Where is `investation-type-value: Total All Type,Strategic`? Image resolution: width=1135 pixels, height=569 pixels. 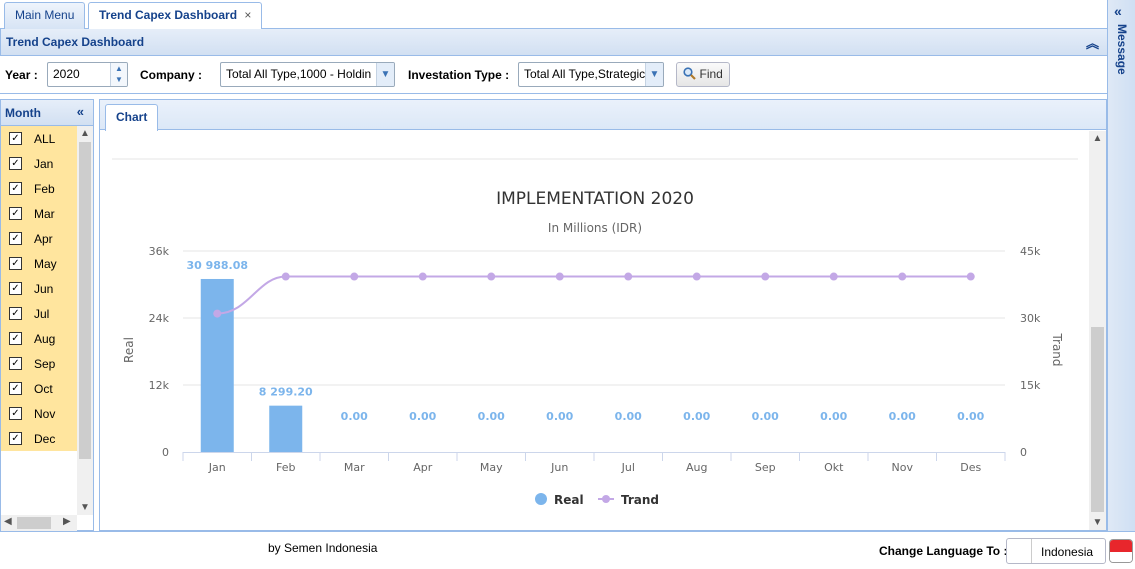 investation-type-value: Total All Type,Strategic is located at coordinates (585, 74).